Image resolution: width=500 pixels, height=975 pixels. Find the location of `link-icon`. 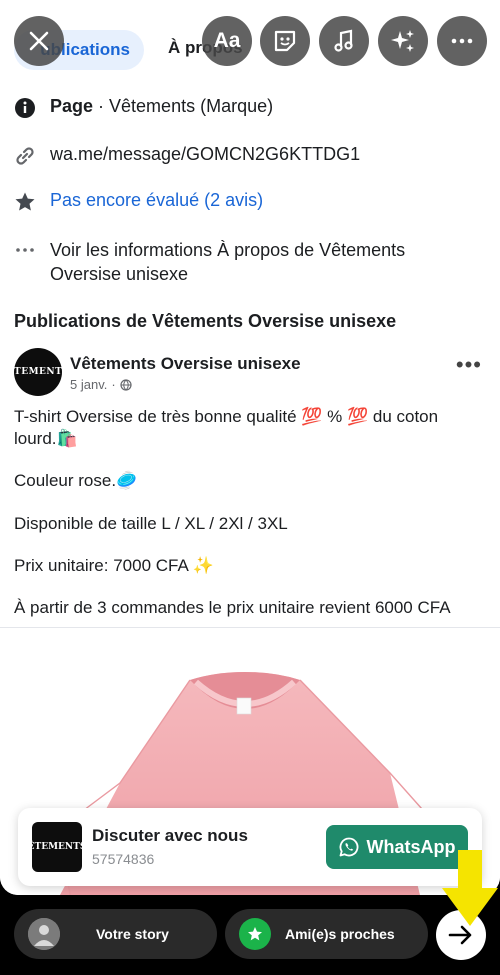

link-icon is located at coordinates (25, 156).